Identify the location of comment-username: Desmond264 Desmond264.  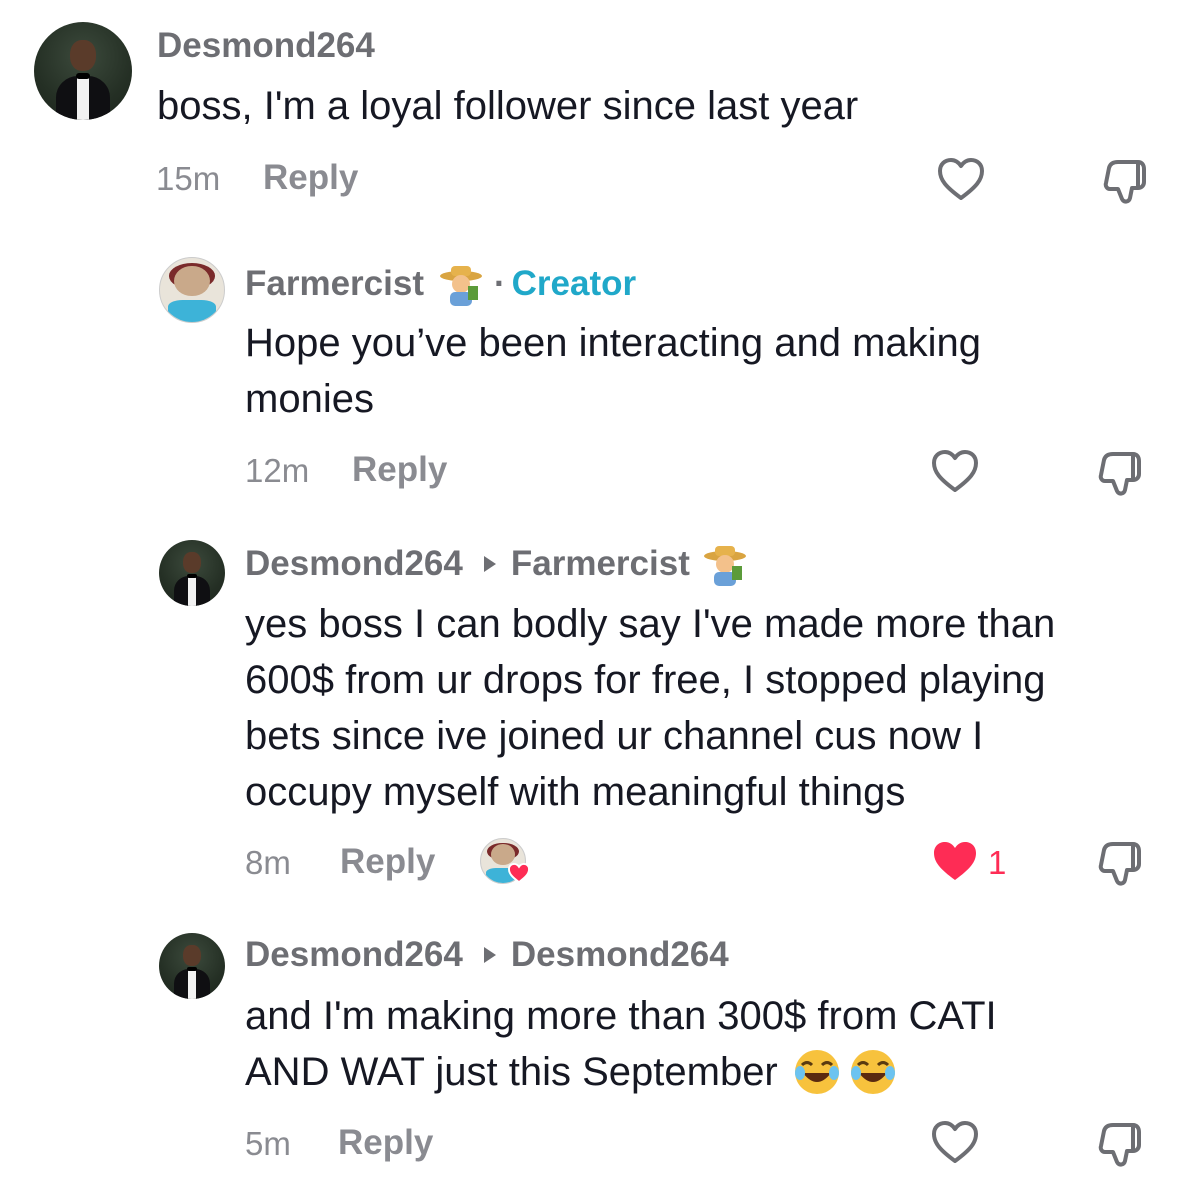
(487, 955).